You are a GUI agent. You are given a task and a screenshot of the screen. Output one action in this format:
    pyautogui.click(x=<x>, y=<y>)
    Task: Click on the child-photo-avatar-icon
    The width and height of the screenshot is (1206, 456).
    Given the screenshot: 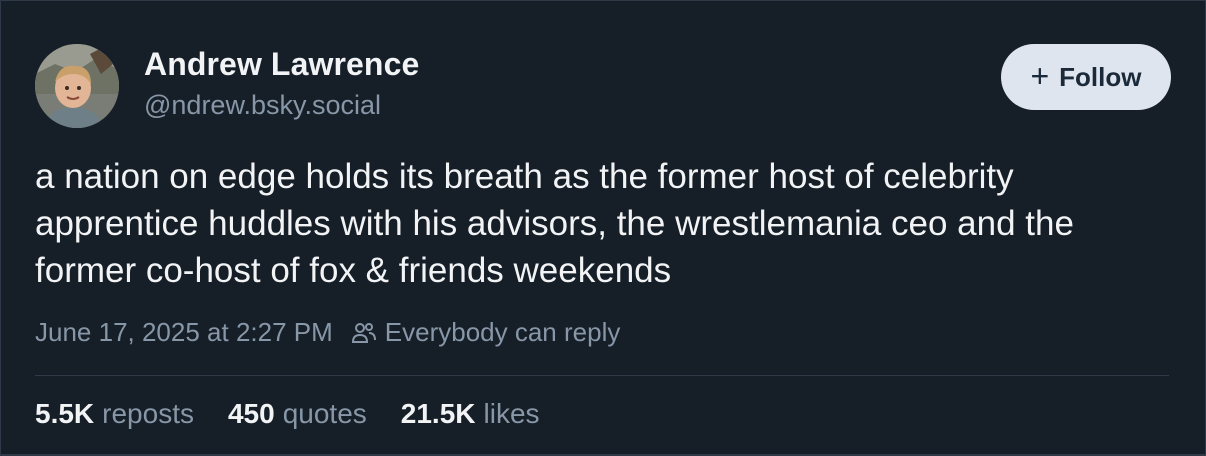 What is the action you would take?
    pyautogui.click(x=77, y=86)
    